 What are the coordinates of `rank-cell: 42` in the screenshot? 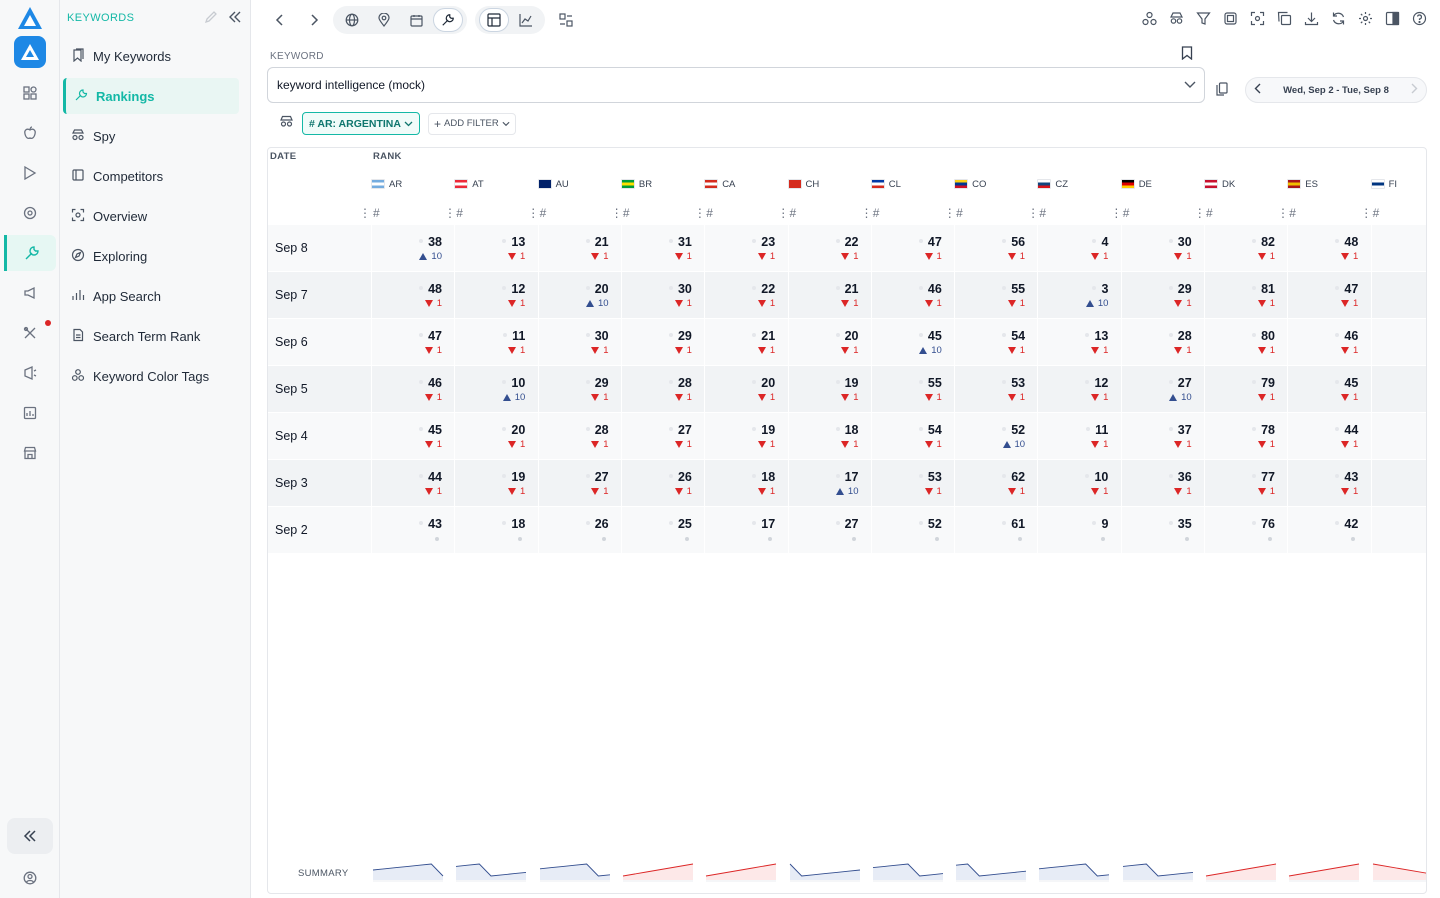 It's located at (1328, 530).